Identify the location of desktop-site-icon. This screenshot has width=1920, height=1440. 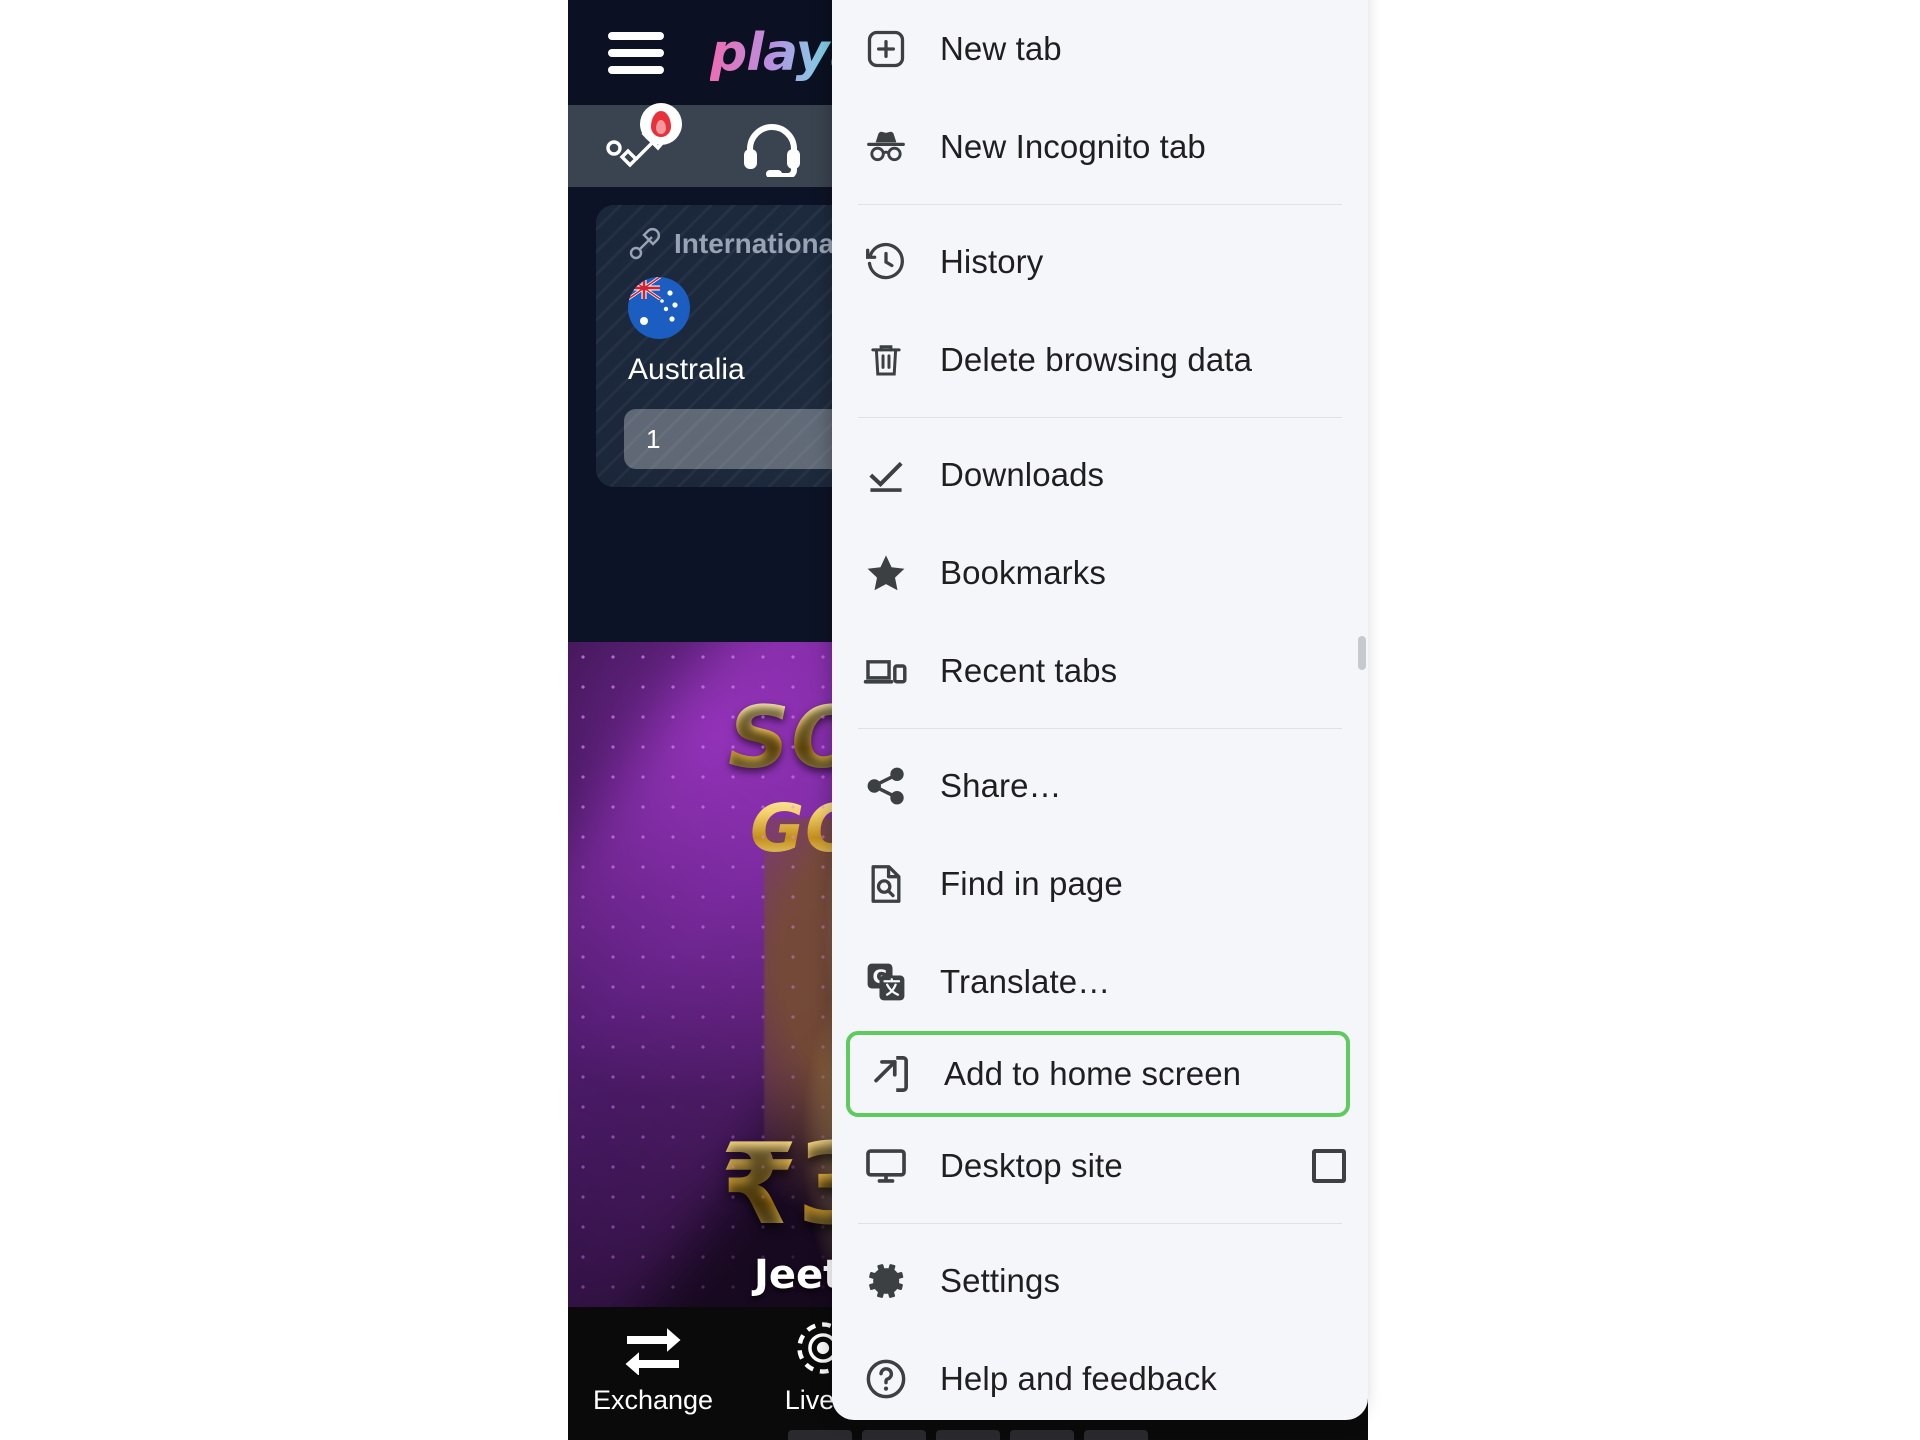
(886, 1166).